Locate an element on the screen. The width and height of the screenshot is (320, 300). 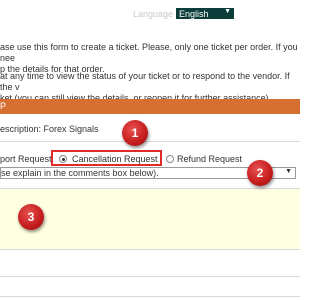
description: escription: Forex Signals is located at coordinates (49, 129).